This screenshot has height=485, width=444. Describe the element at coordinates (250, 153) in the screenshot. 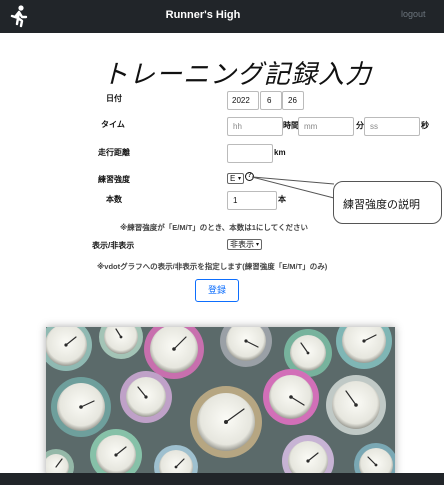

I see `distance-input` at that location.